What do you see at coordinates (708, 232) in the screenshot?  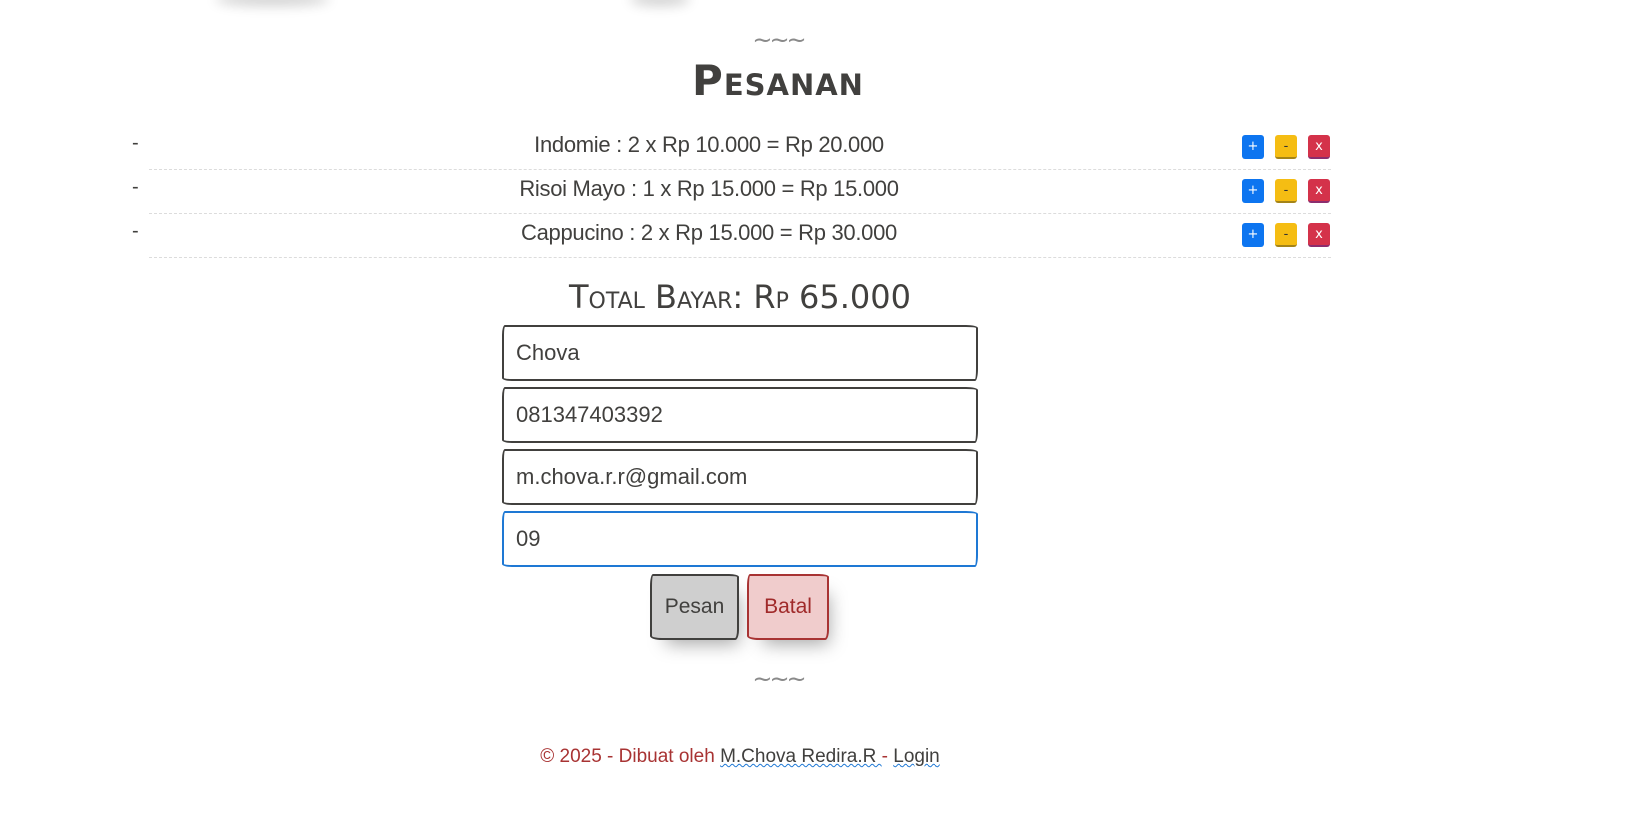 I see `order-item-text: Cappucino : 2 x Rp 15.000 = Rp 30.000` at bounding box center [708, 232].